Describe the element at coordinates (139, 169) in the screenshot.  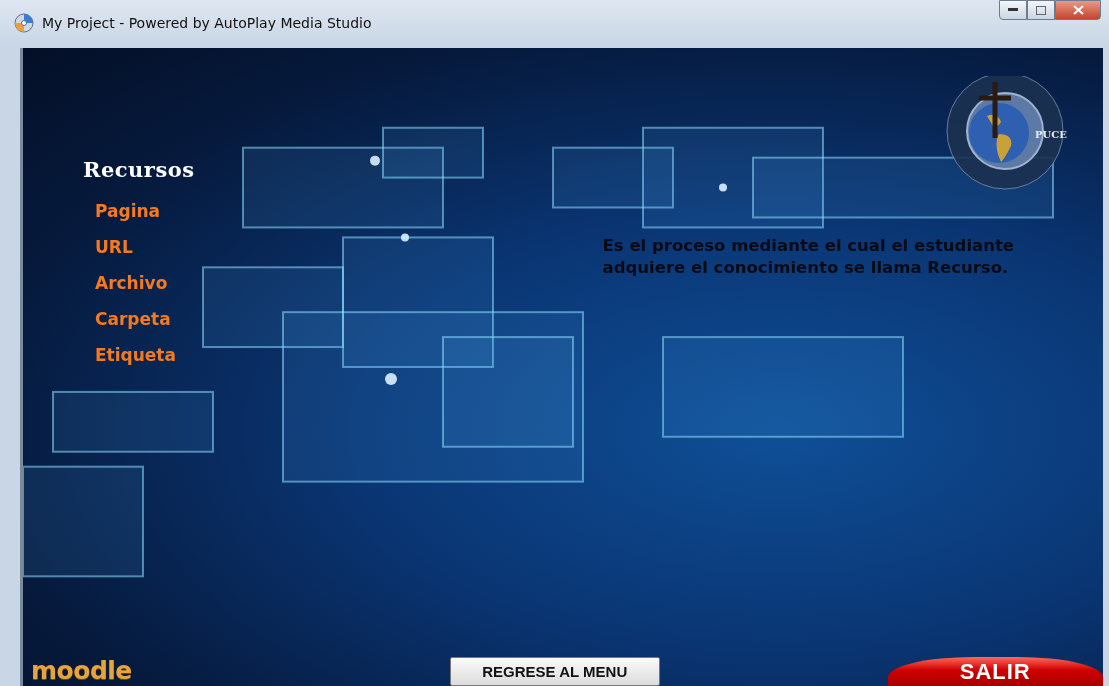
I see `menu-heading: Recursos` at that location.